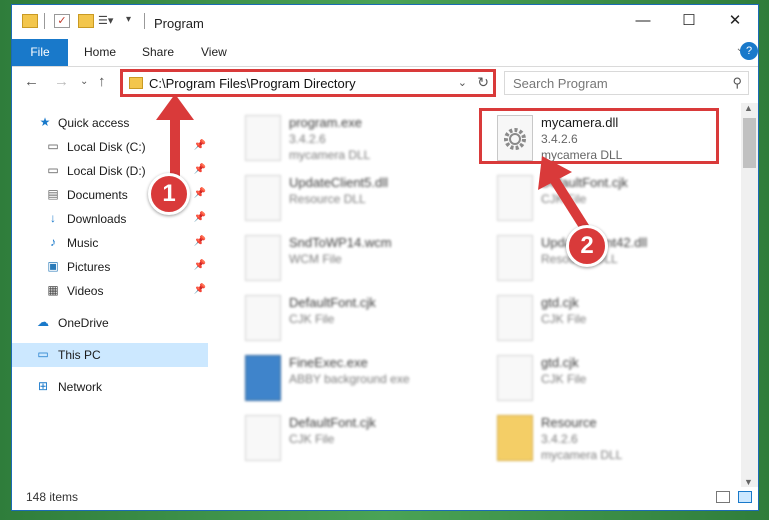  I want to click on recent-locations-icon: ⌄, so click(84, 81).